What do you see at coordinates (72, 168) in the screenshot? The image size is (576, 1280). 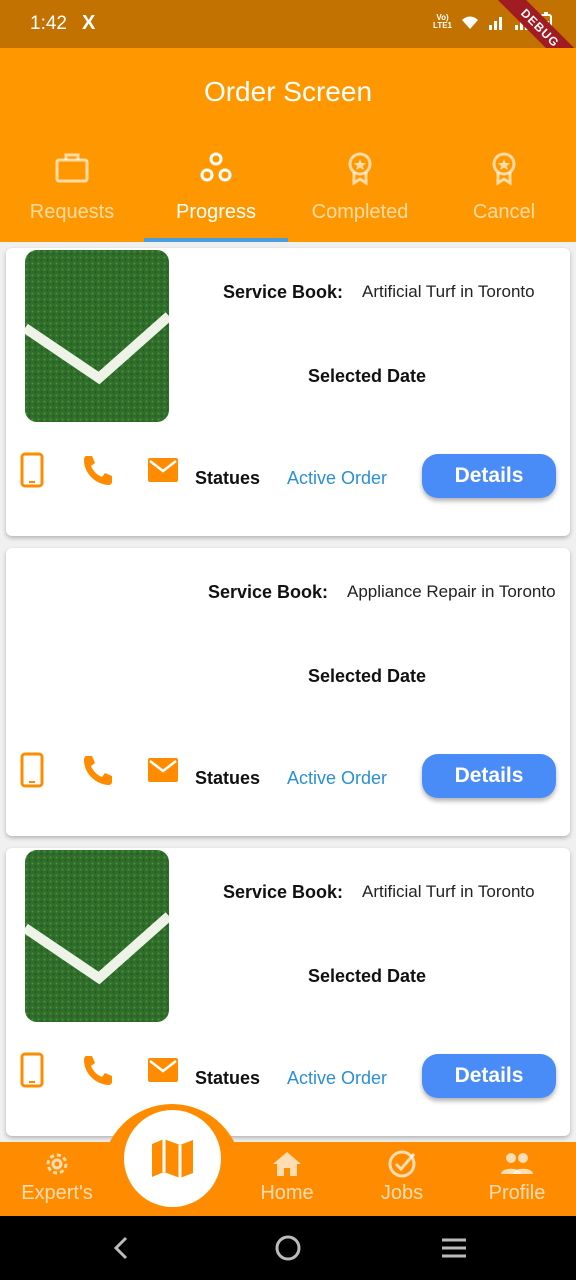 I see `briefcase-icon` at bounding box center [72, 168].